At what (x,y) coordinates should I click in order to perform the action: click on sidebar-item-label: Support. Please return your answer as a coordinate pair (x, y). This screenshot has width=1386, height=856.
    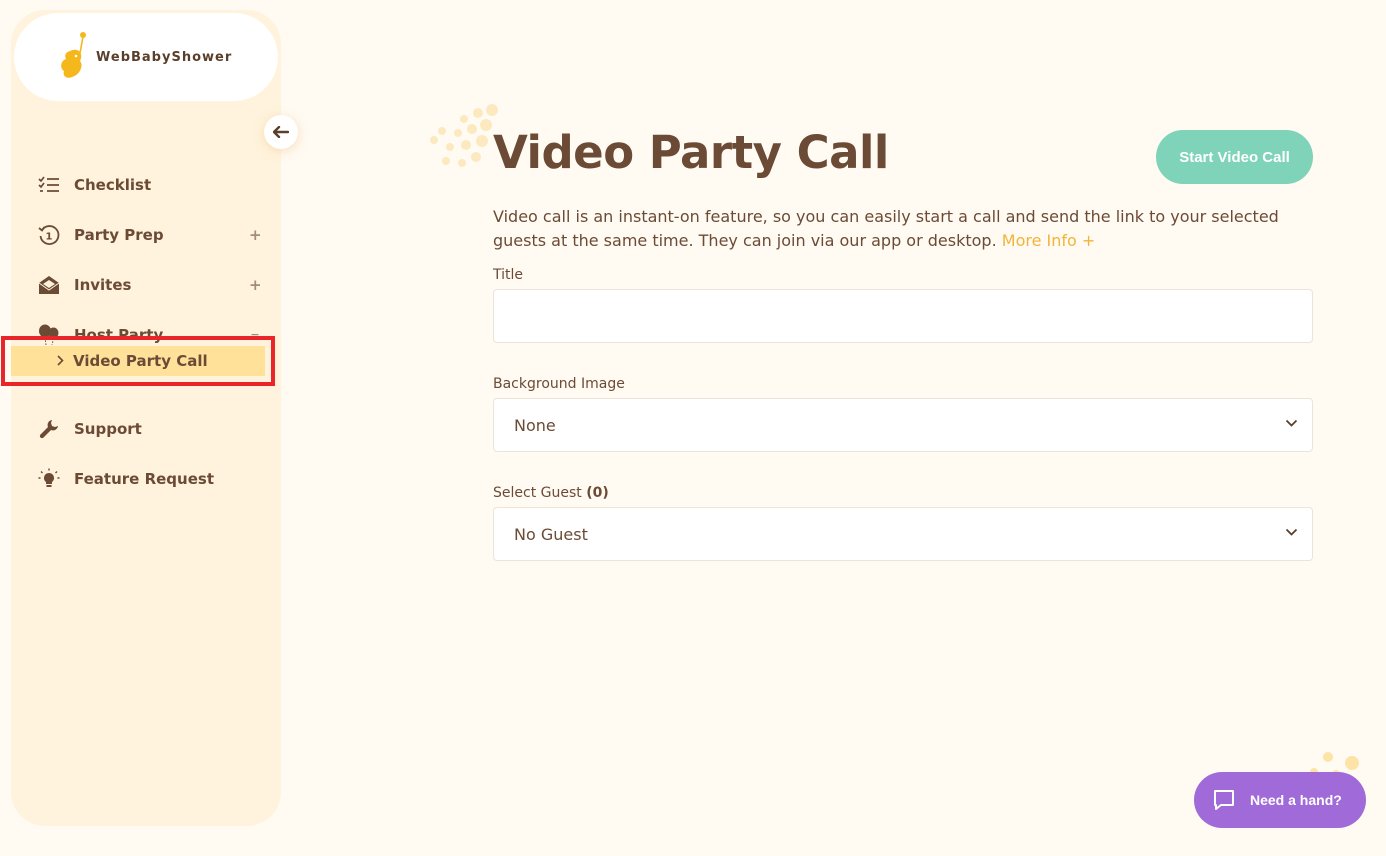
    Looking at the image, I should click on (108, 429).